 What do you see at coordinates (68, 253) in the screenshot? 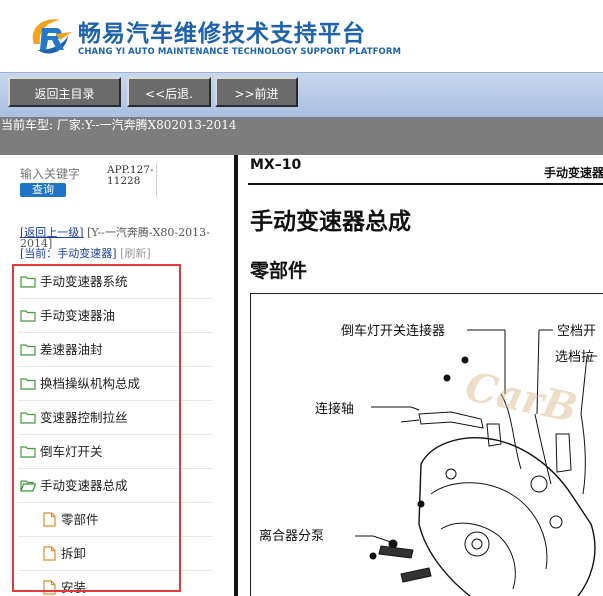
I see `current-category-label: [当前：手动变速器]` at bounding box center [68, 253].